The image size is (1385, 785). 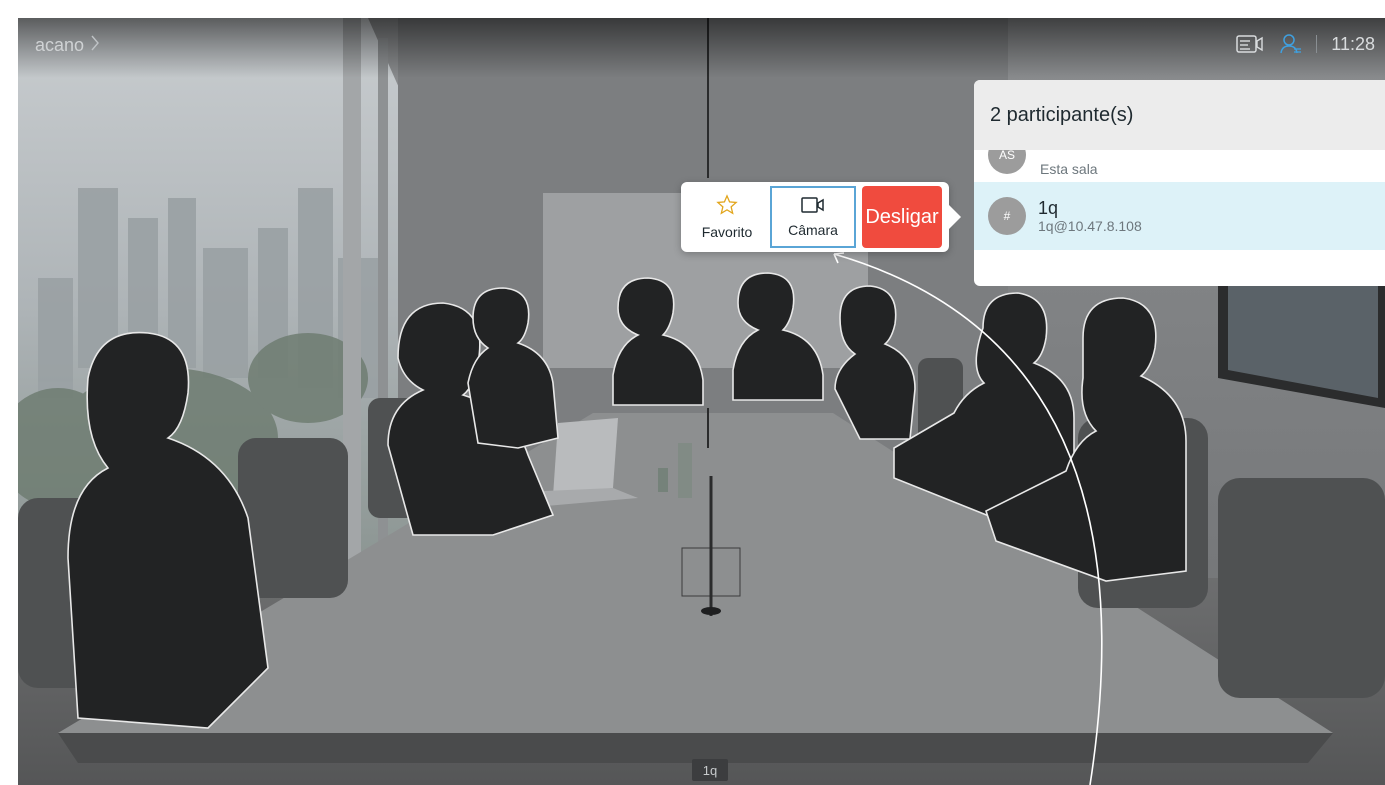 I want to click on participant-info: Esta sala, so click(x=1069, y=169).